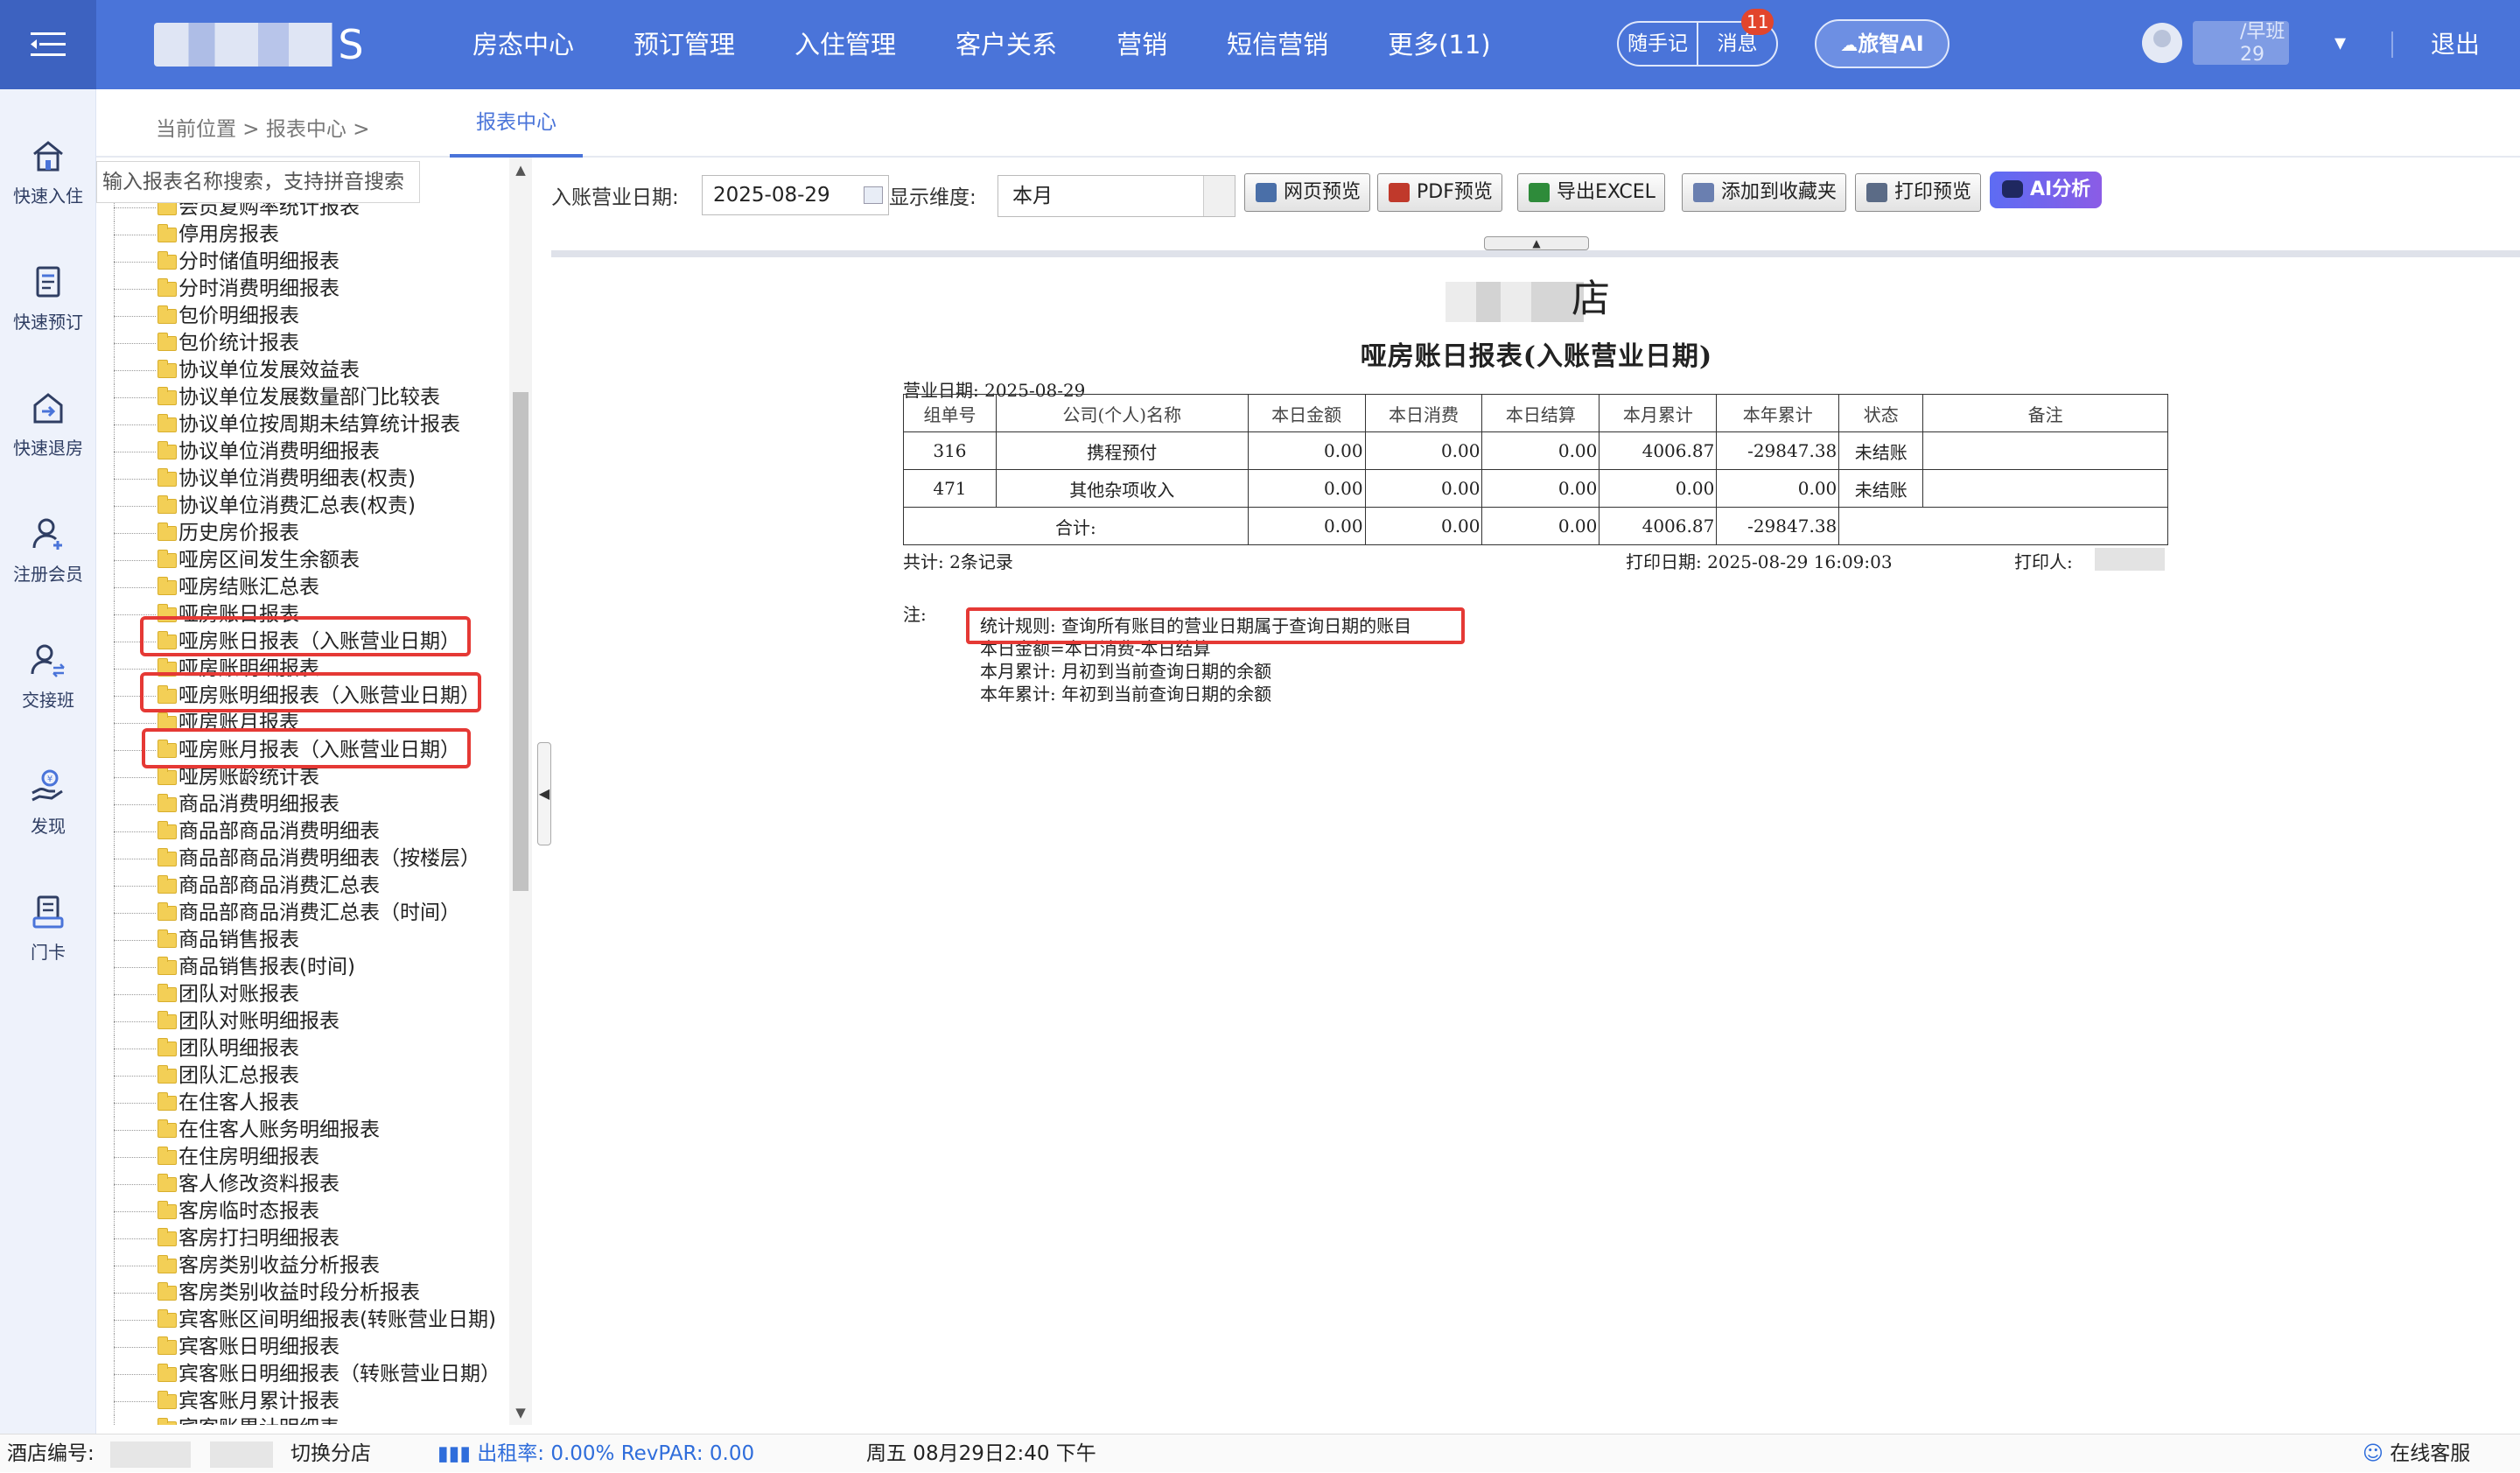 Image resolution: width=2520 pixels, height=1473 pixels. What do you see at coordinates (330, 1454) in the screenshot?
I see `switch-branch-button: 切换分店` at bounding box center [330, 1454].